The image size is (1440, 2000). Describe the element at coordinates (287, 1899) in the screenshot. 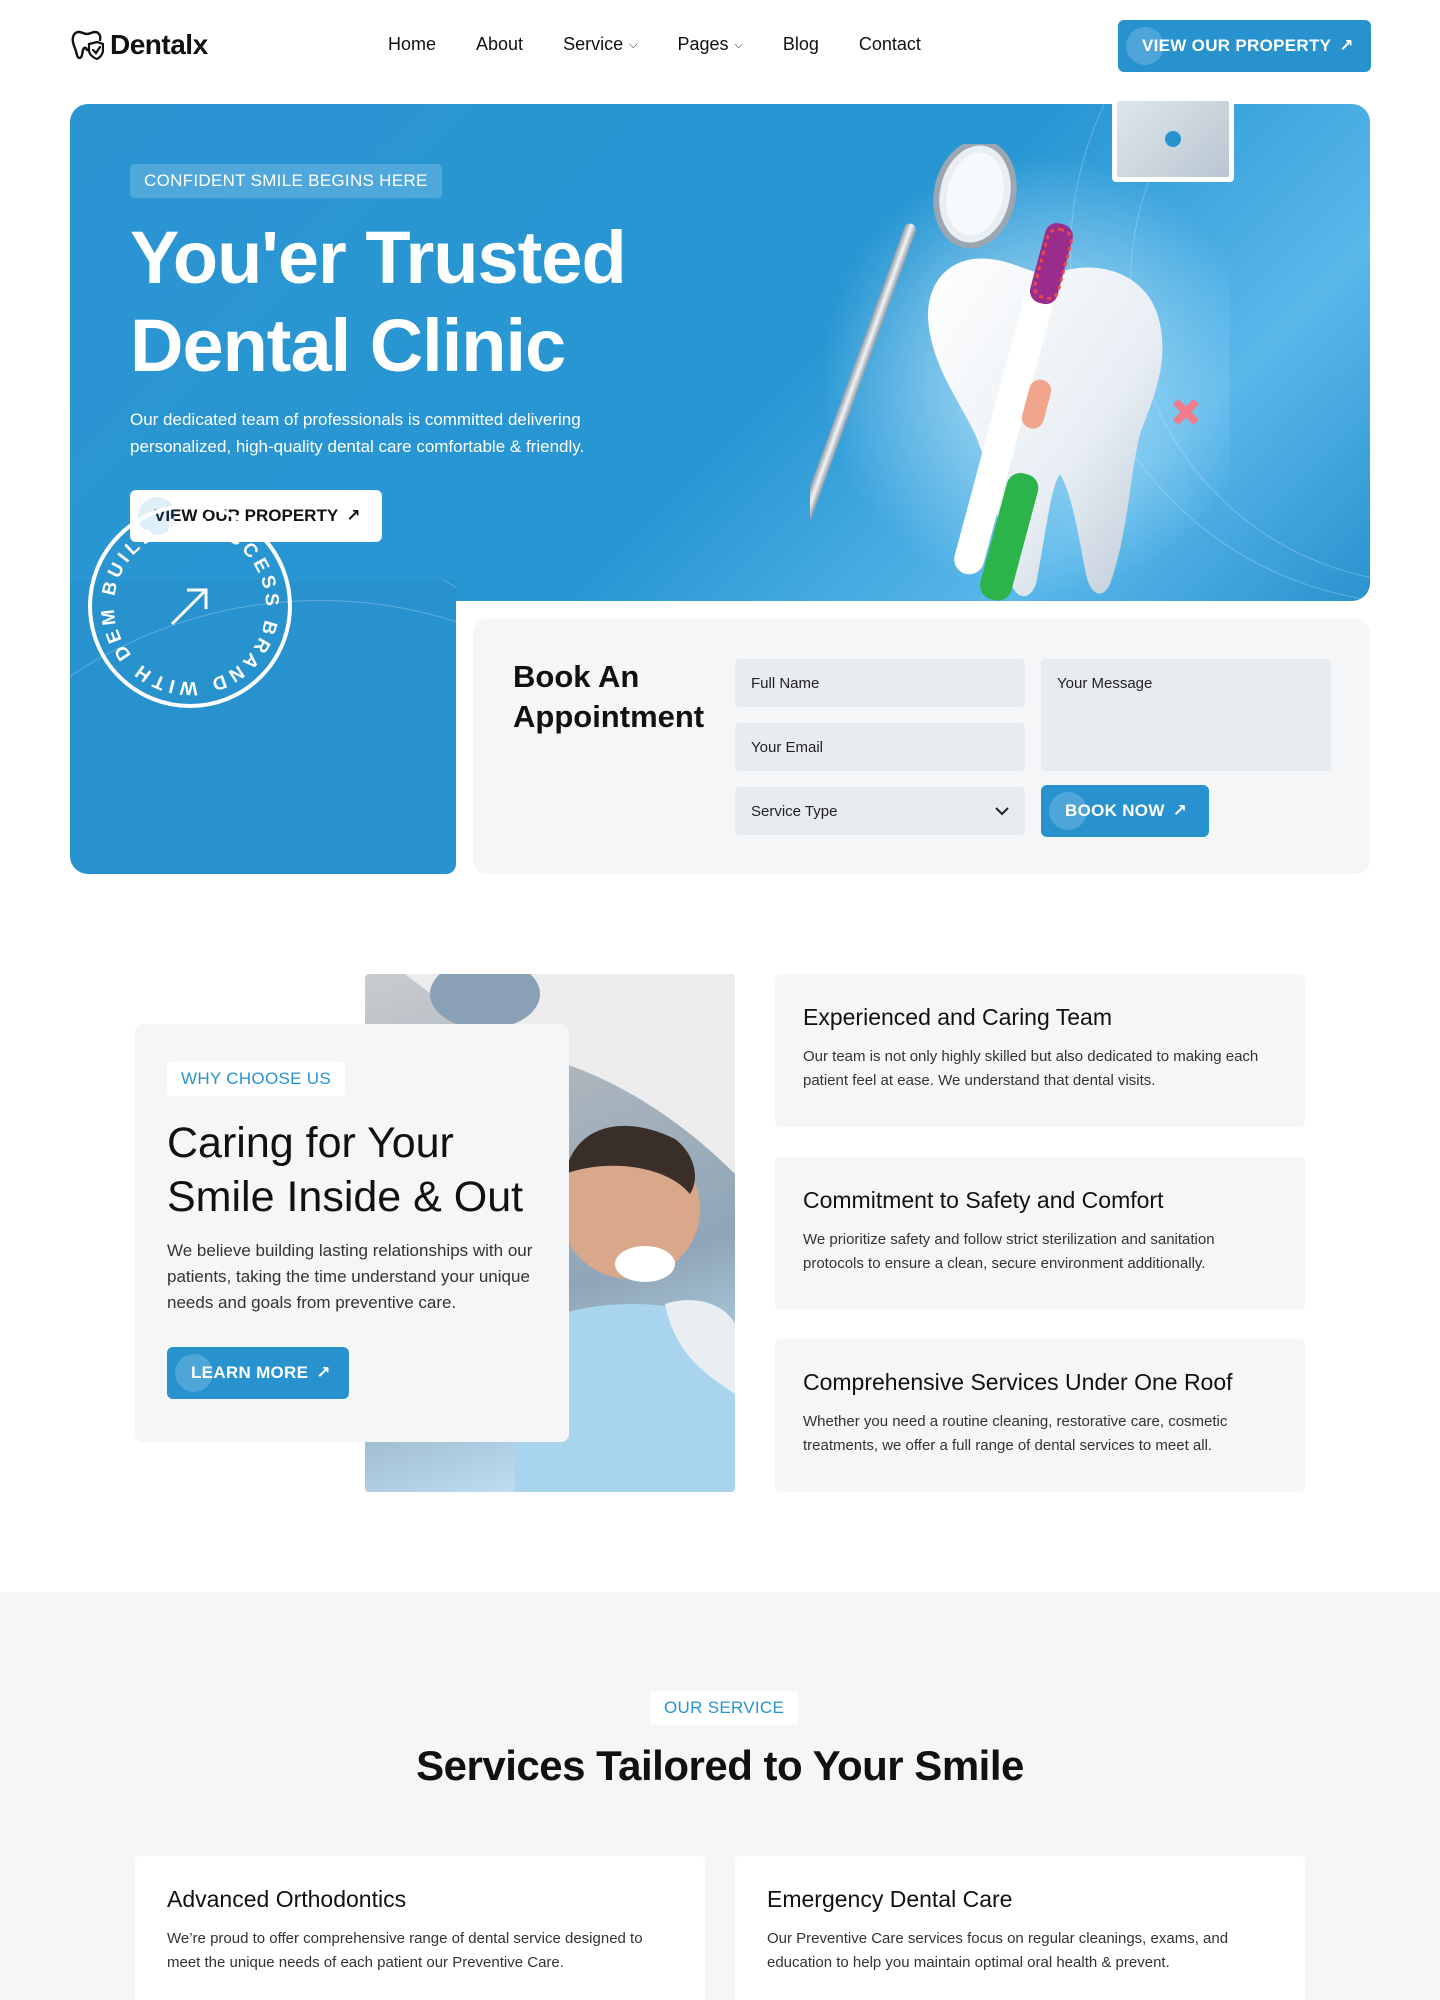

I see `service-title: Advanced Orthodontics` at that location.